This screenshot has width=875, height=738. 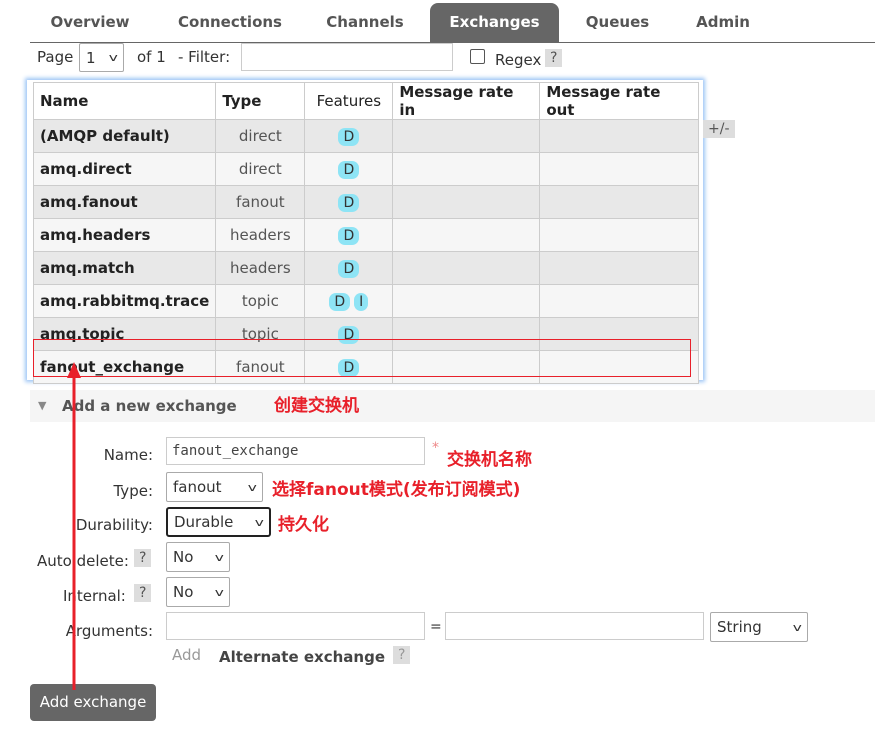 I want to click on type-label: Type:, so click(x=133, y=491).